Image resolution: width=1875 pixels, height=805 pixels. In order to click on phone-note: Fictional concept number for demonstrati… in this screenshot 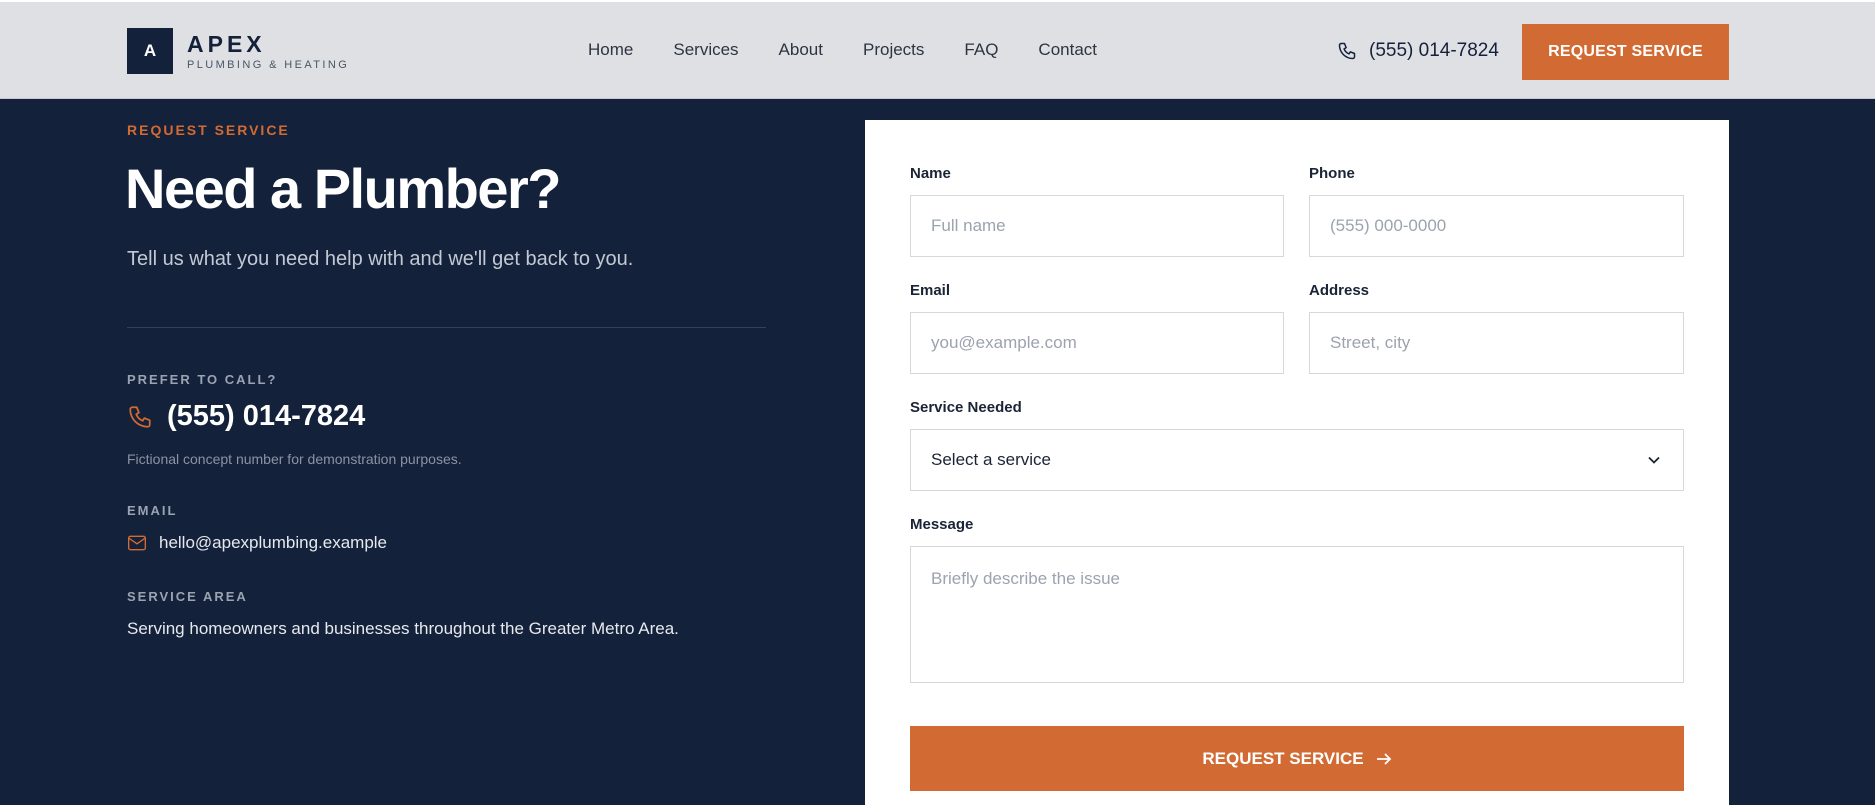, I will do `click(294, 459)`.